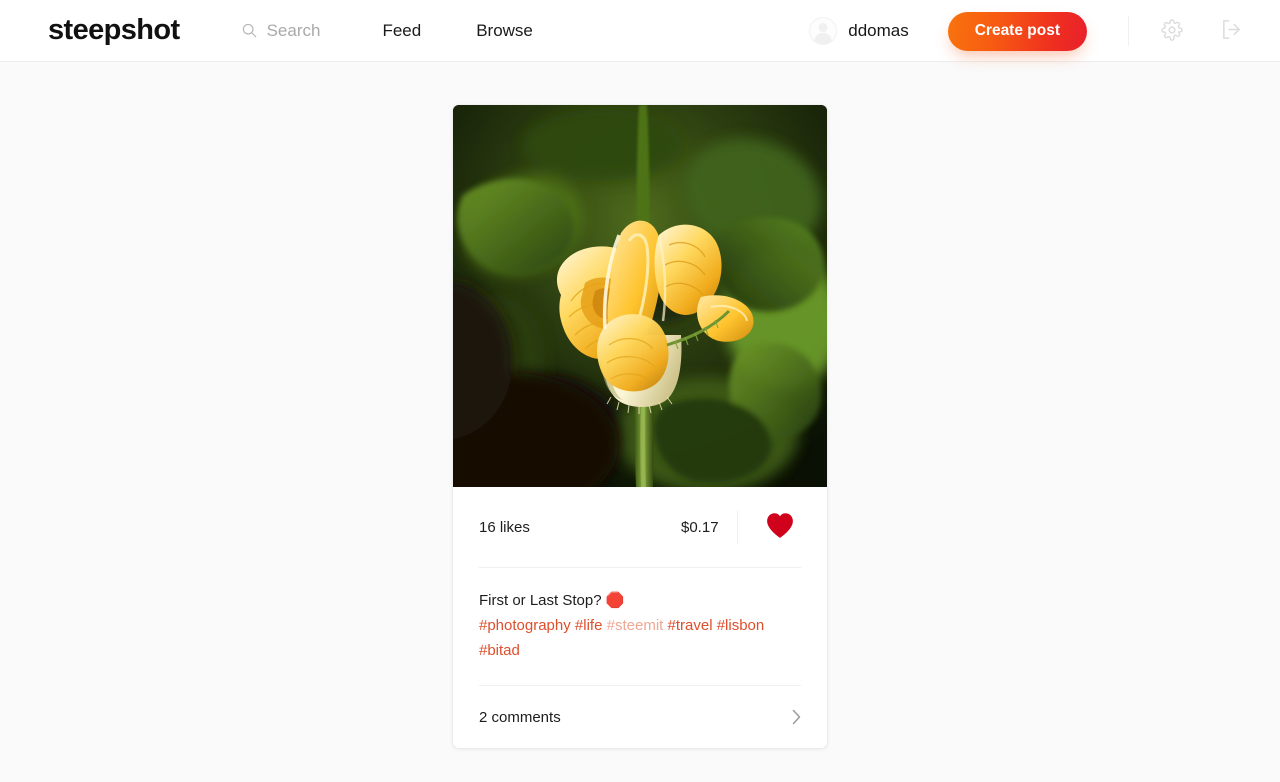  Describe the element at coordinates (640, 717) in the screenshot. I see `comments-row: 2 comments` at that location.